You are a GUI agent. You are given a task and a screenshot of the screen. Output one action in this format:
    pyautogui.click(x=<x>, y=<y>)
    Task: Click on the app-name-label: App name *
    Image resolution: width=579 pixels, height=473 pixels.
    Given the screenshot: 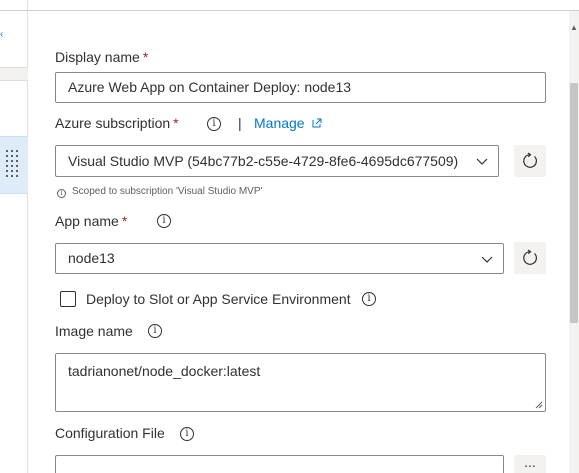 What is the action you would take?
    pyautogui.click(x=91, y=221)
    